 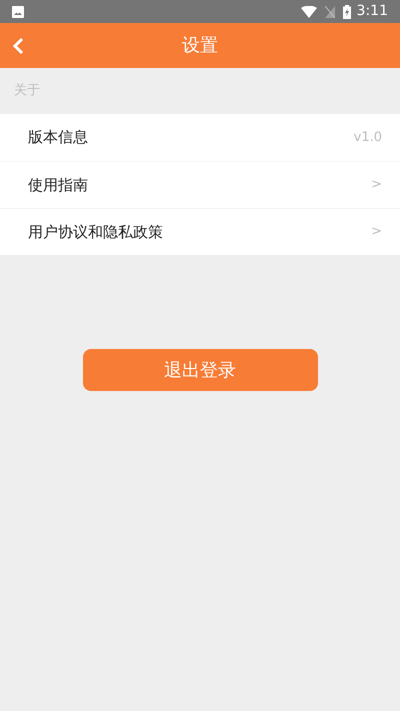 What do you see at coordinates (368, 137) in the screenshot?
I see `row-trailing: v1.0` at bounding box center [368, 137].